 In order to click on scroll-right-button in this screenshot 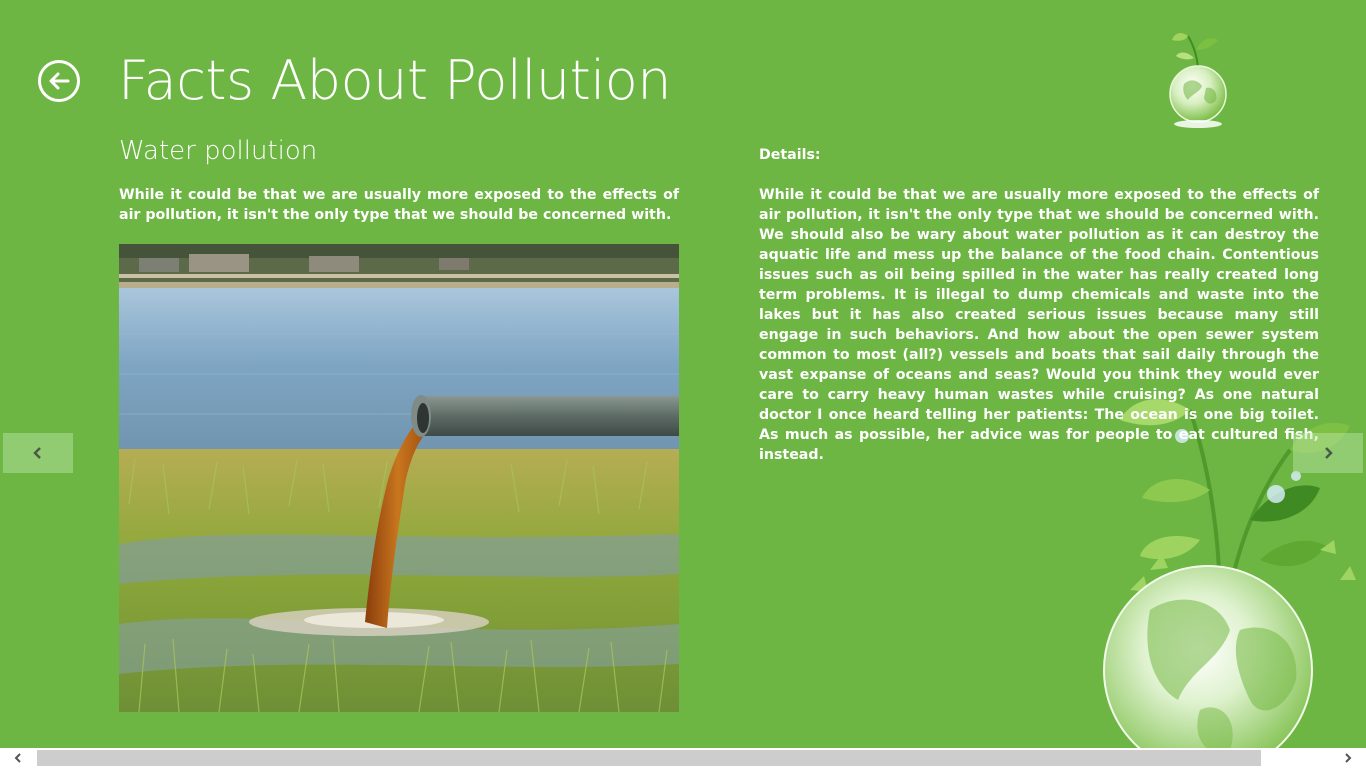, I will do `click(1348, 758)`.